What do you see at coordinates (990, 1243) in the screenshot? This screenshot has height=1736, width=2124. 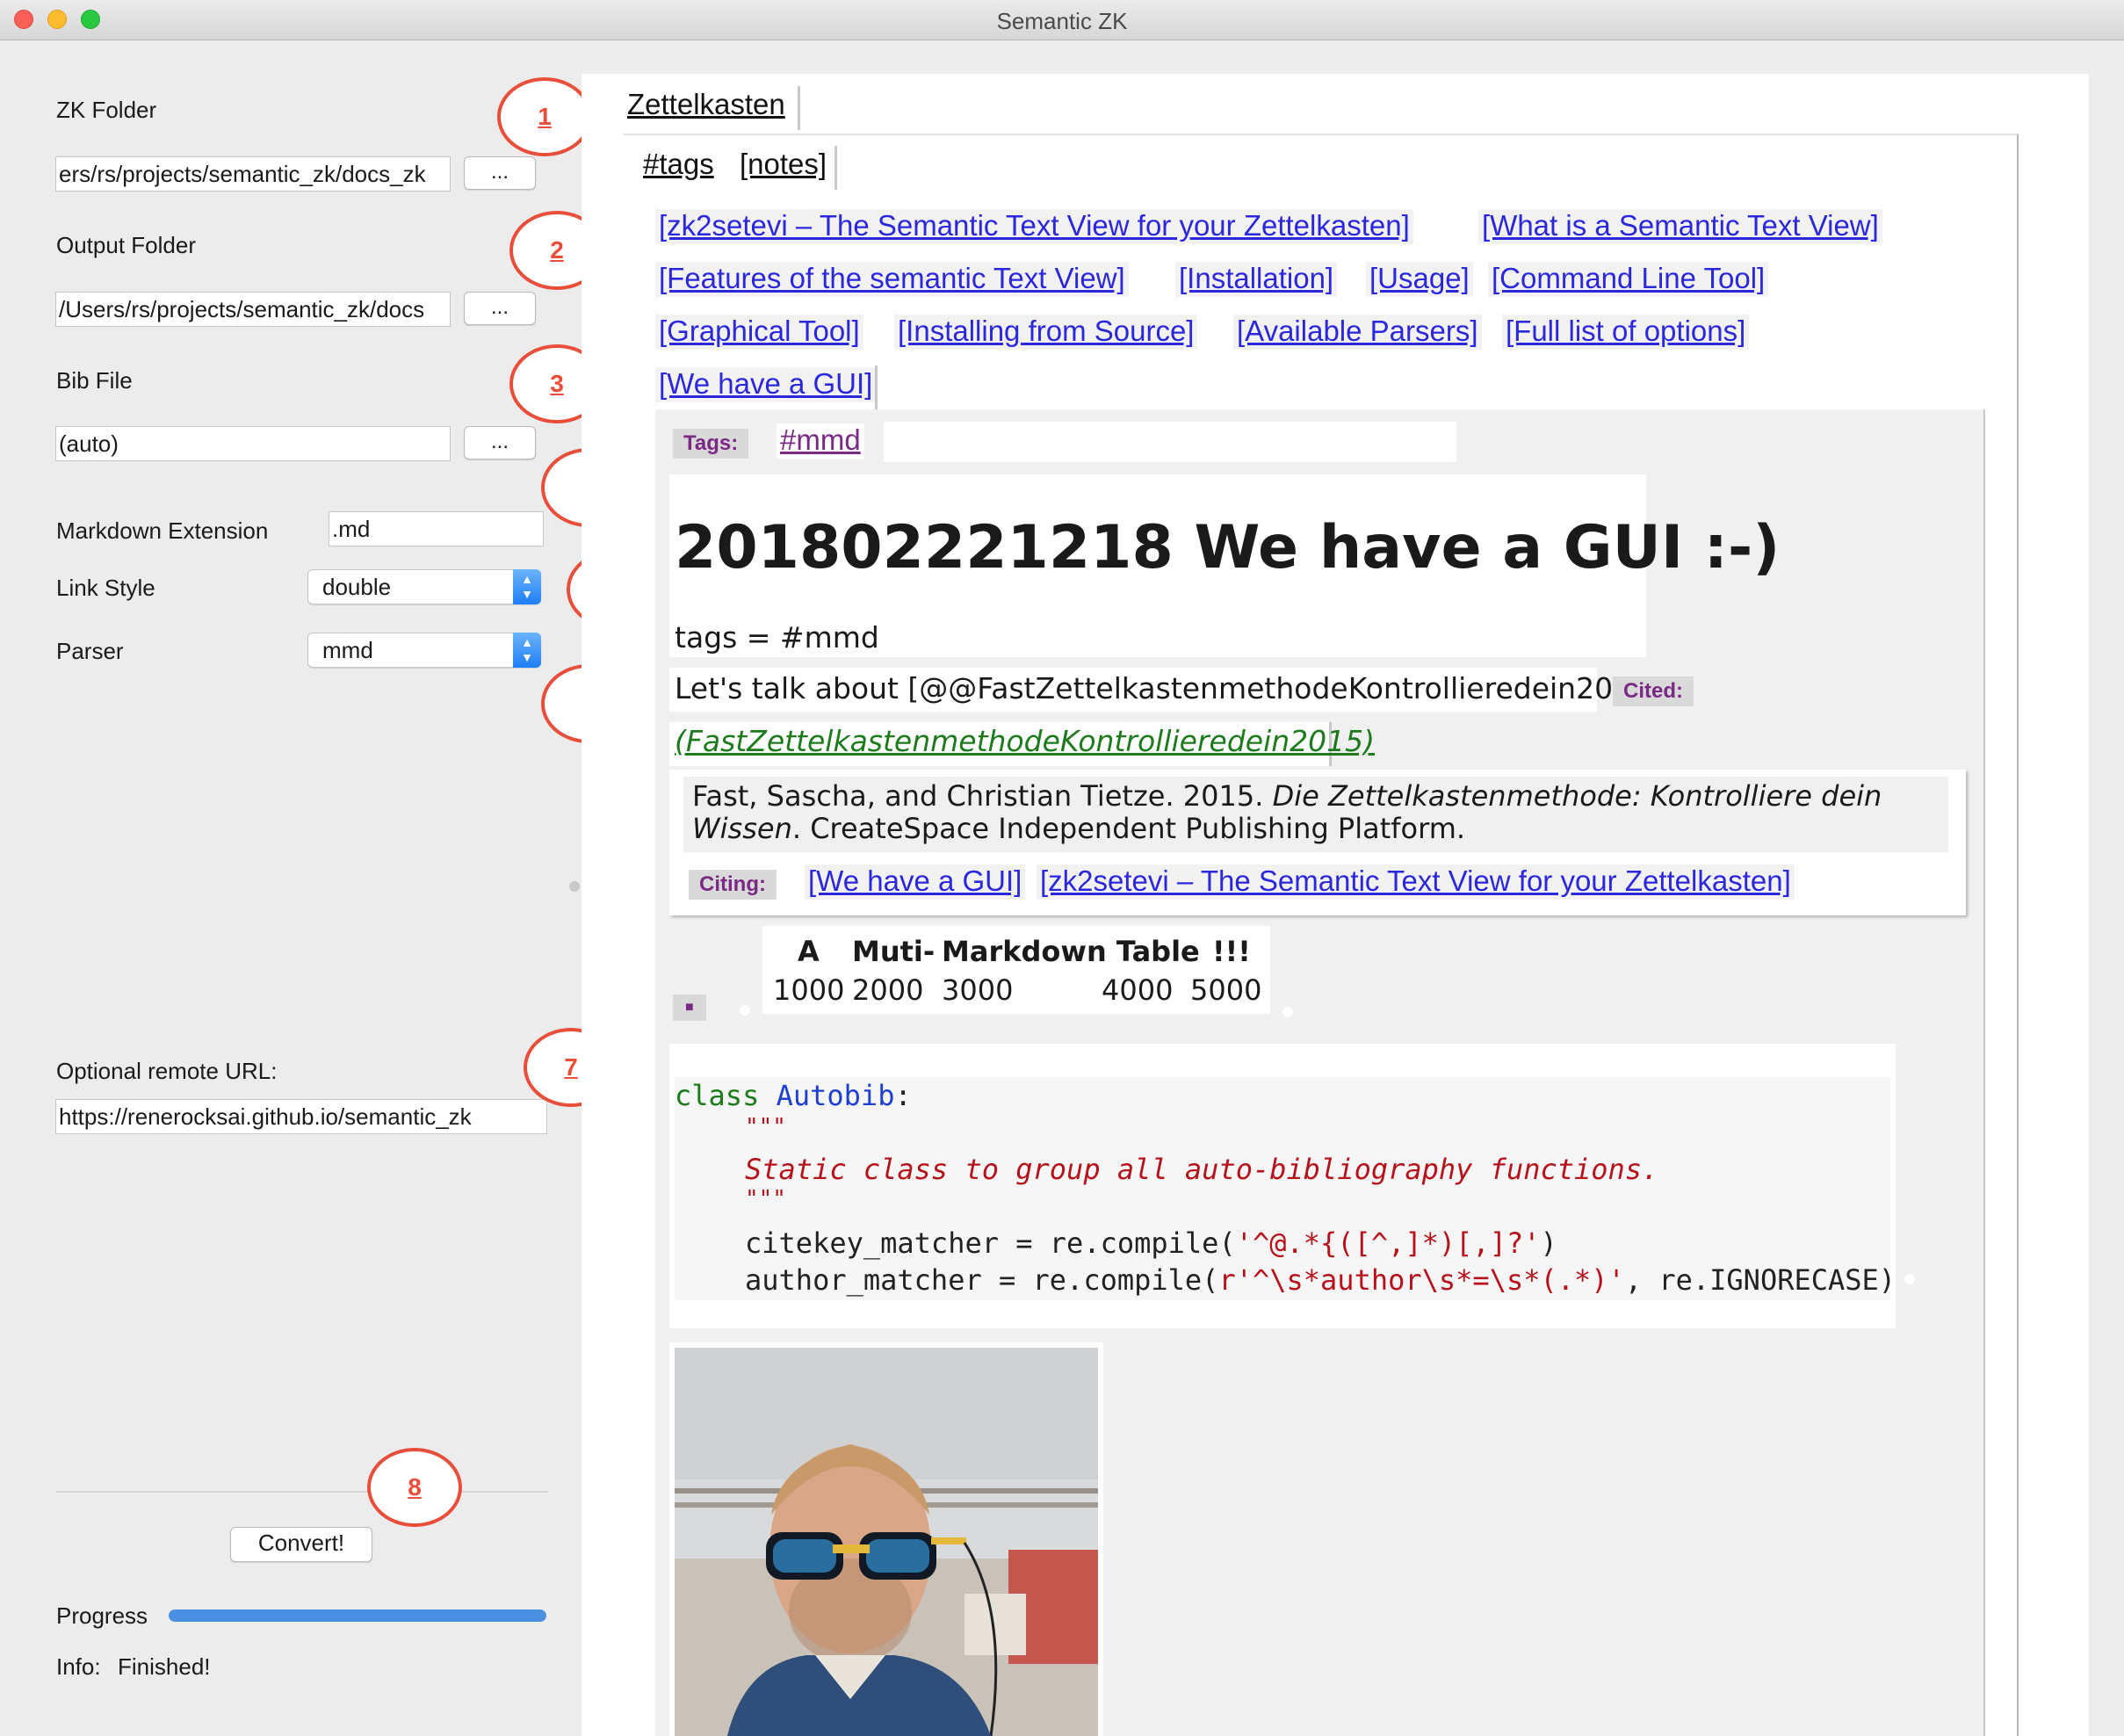 I see `code-text: citekey_matcher = re.compile(` at bounding box center [990, 1243].